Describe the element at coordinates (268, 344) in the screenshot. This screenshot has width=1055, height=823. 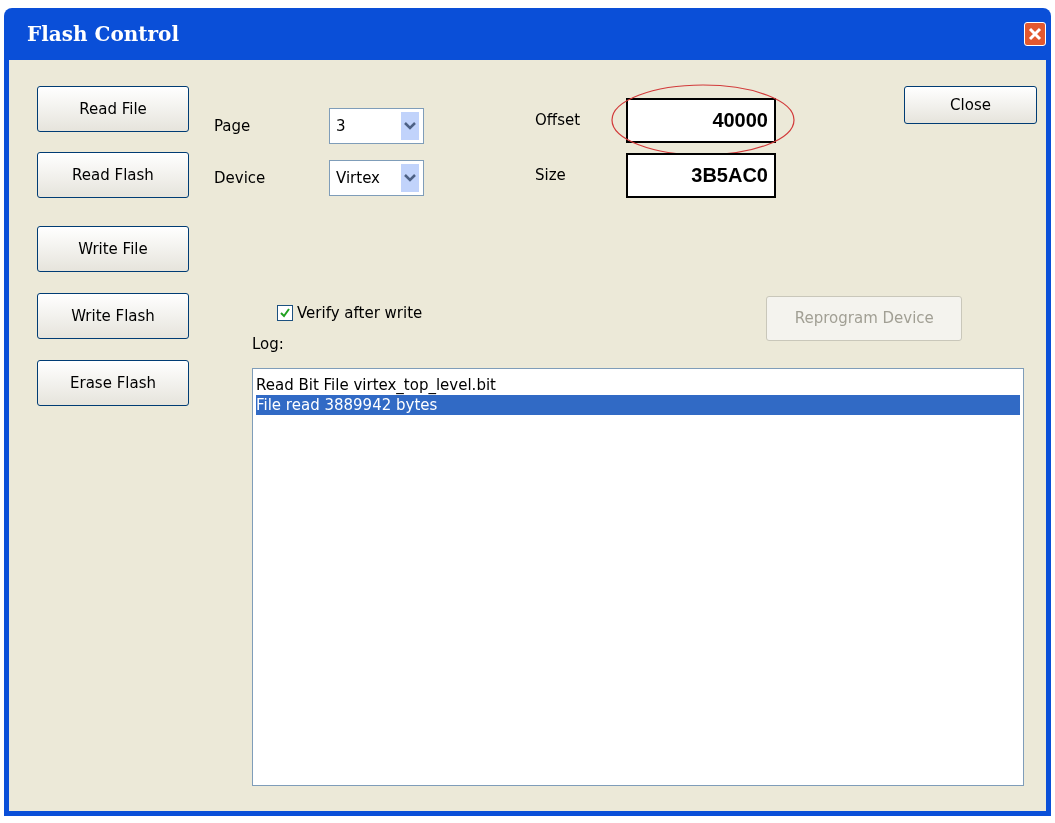
I see `log-label: Log:` at that location.